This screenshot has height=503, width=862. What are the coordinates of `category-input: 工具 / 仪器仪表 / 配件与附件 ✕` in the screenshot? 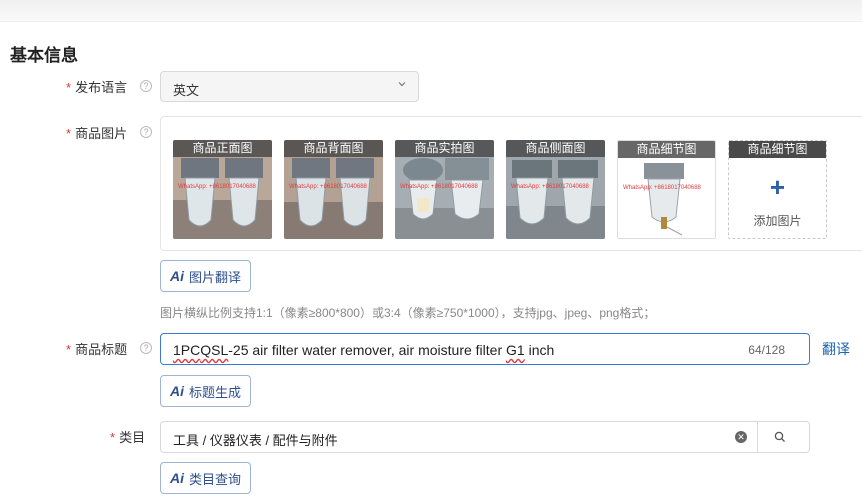 It's located at (485, 437).